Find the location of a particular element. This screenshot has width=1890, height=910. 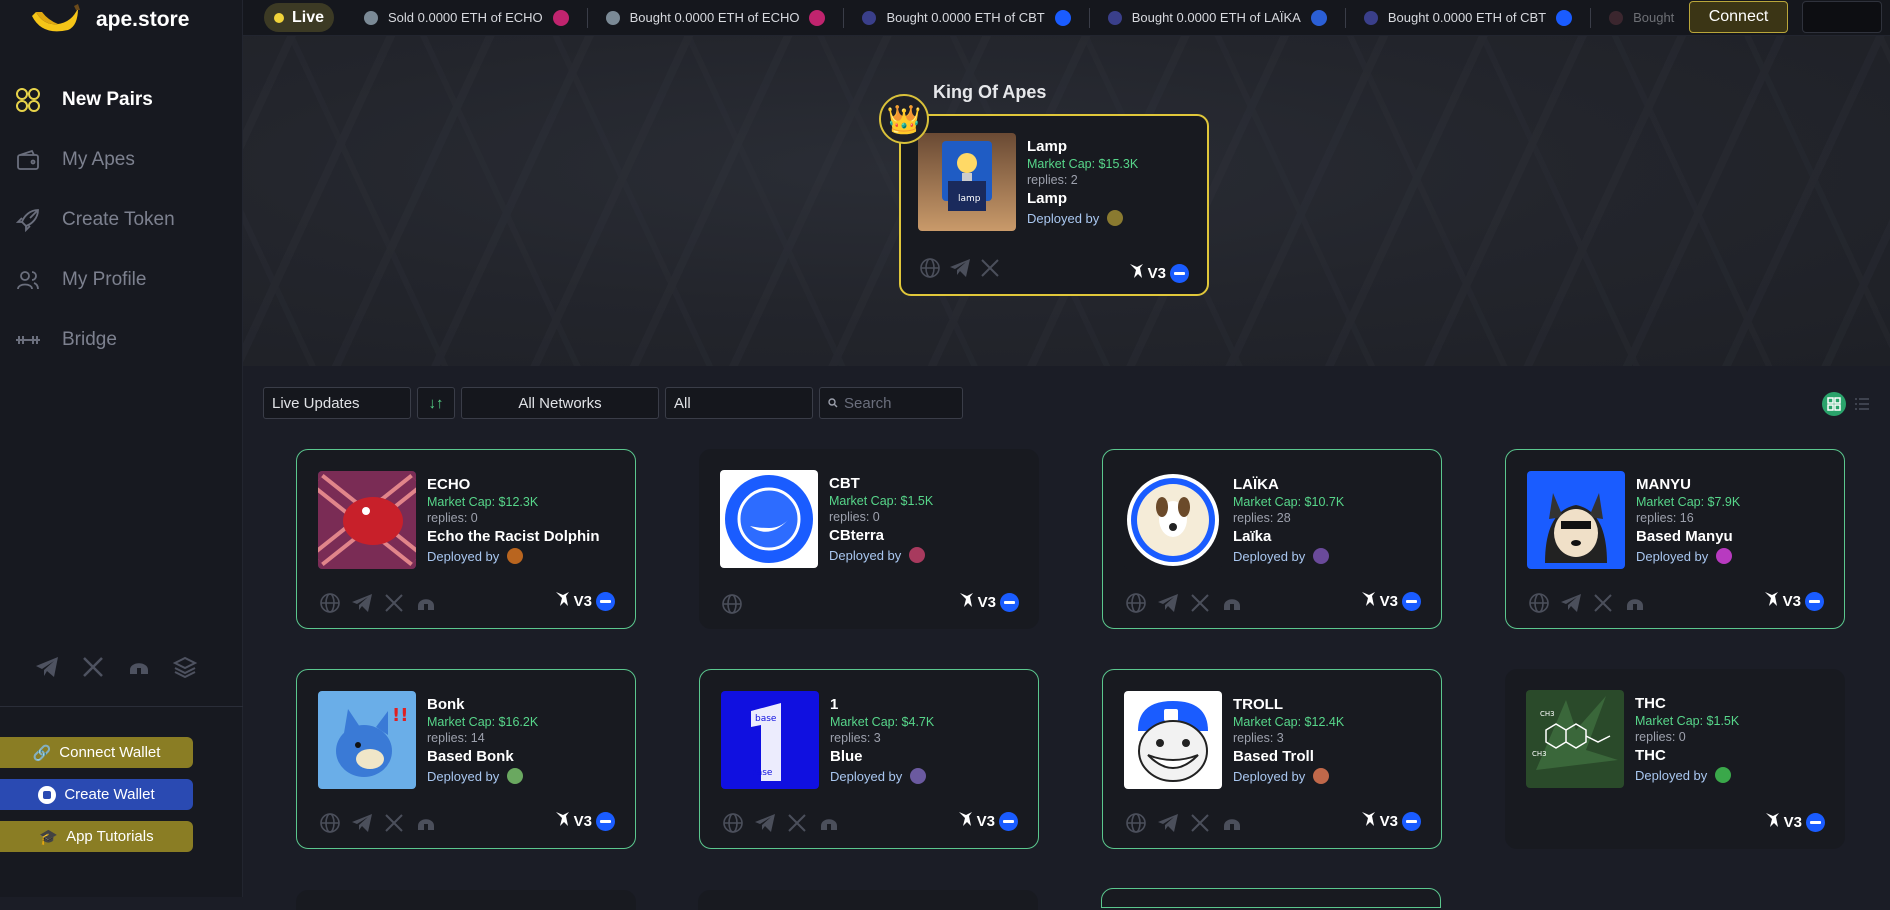

deployed-by-label: Deployed by is located at coordinates (1672, 556).